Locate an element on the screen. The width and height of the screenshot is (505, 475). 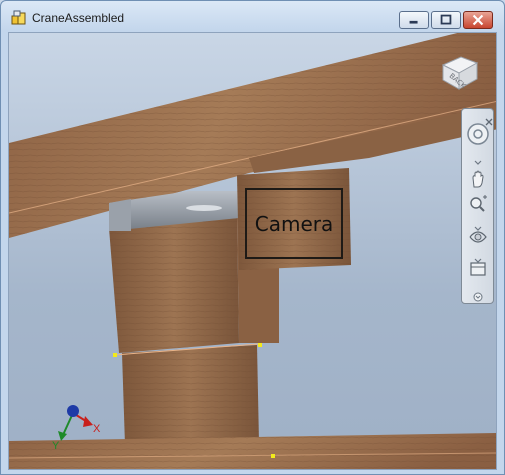
close-button is located at coordinates (478, 20).